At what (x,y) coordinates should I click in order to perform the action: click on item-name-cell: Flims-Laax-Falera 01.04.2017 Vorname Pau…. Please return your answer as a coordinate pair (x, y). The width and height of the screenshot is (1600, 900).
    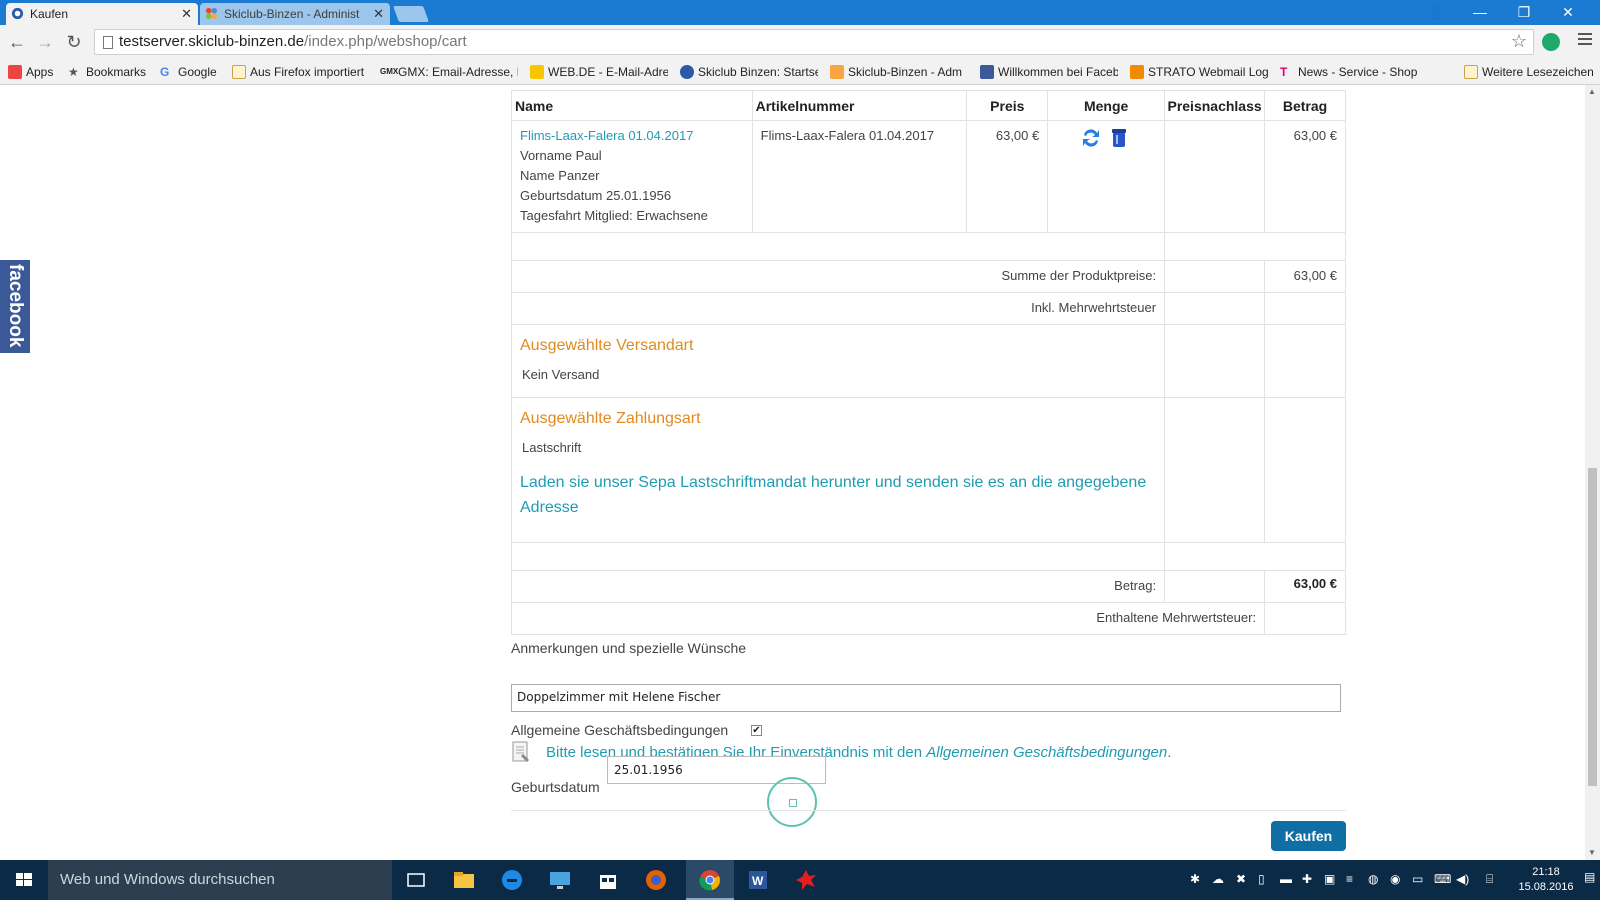
    Looking at the image, I should click on (632, 176).